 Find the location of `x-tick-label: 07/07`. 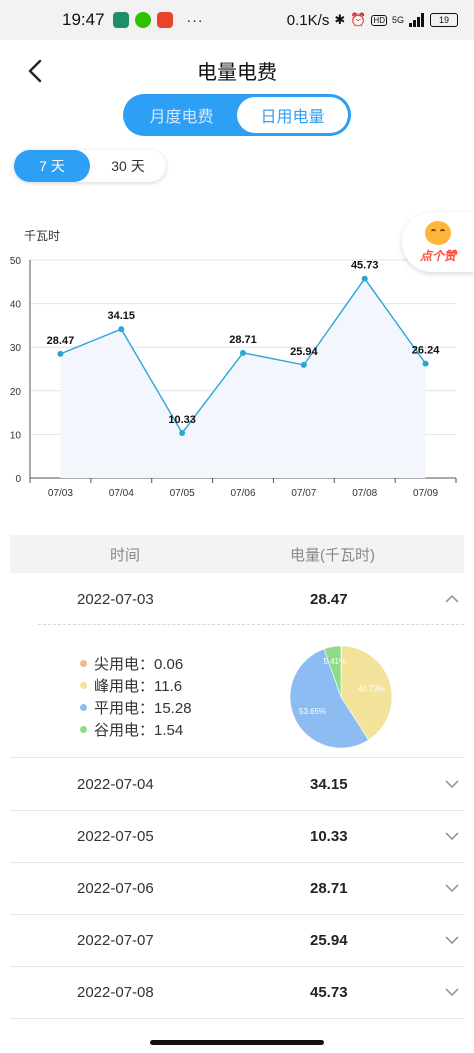

x-tick-label: 07/07 is located at coordinates (303, 493).